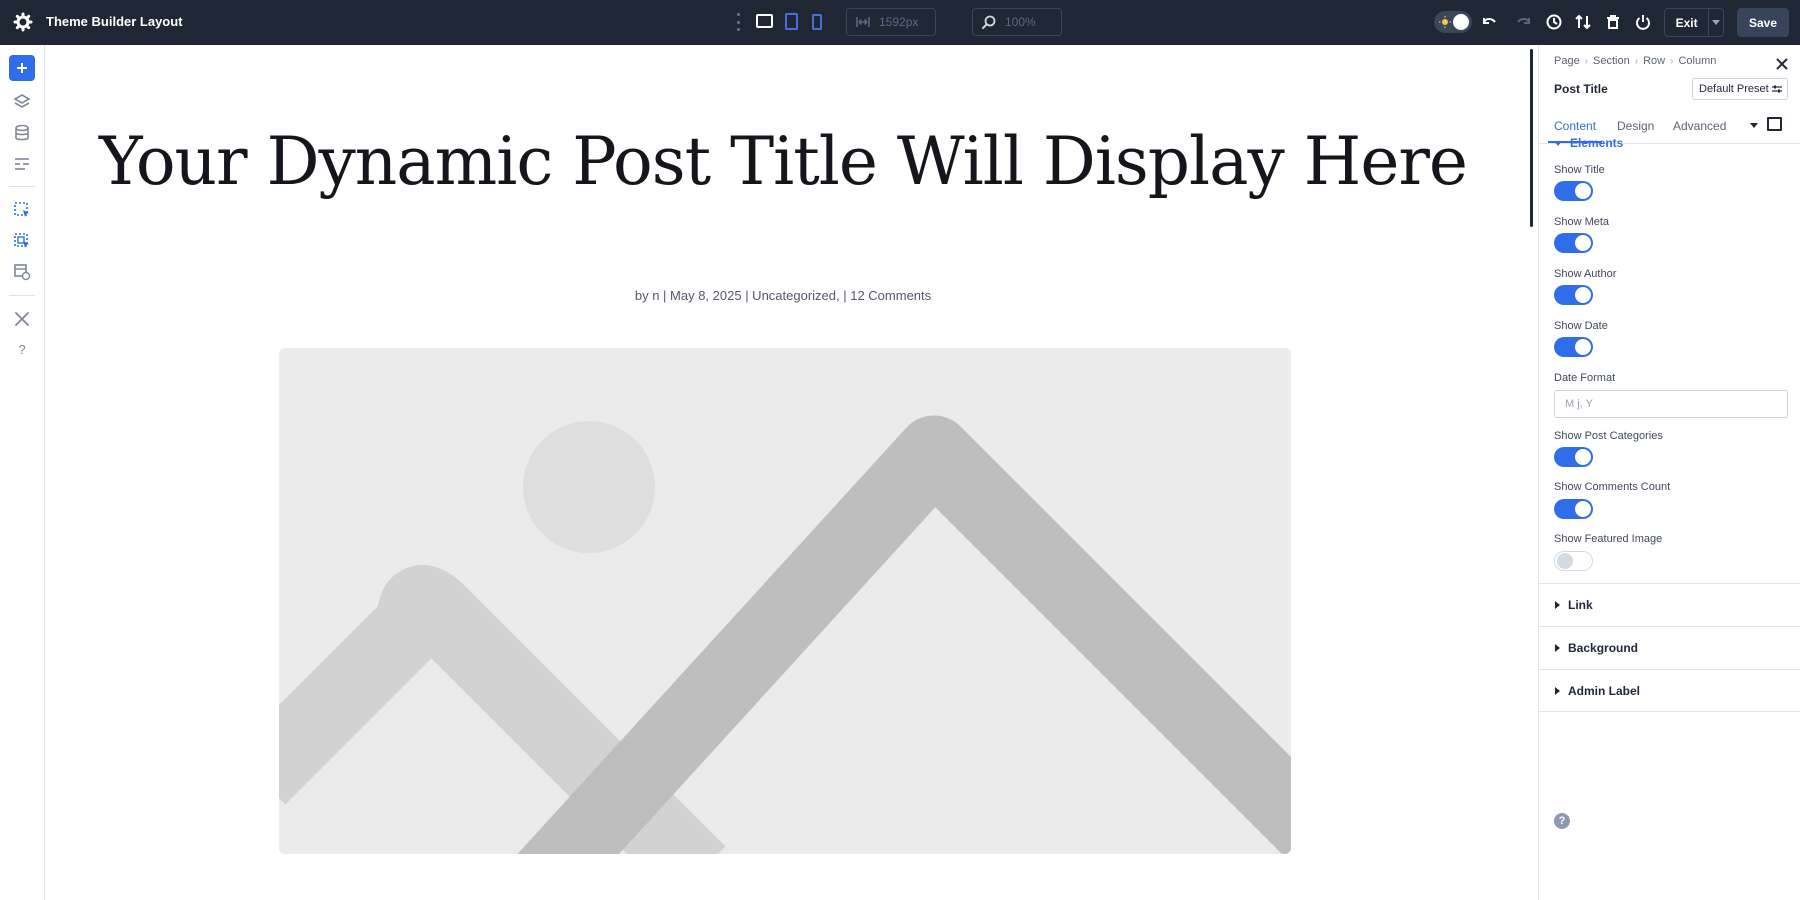  What do you see at coordinates (1734, 89) in the screenshot?
I see `preset-label: Default Preset` at bounding box center [1734, 89].